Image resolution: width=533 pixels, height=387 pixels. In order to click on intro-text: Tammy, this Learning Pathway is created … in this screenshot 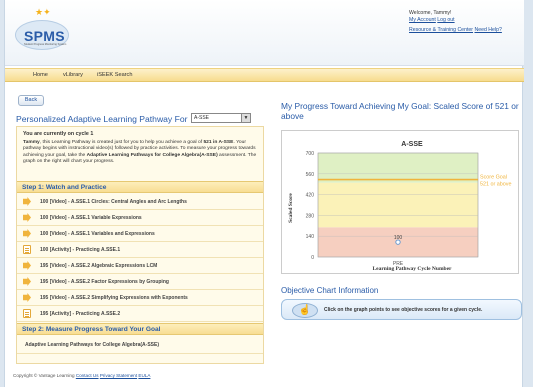, I will do `click(141, 152)`.